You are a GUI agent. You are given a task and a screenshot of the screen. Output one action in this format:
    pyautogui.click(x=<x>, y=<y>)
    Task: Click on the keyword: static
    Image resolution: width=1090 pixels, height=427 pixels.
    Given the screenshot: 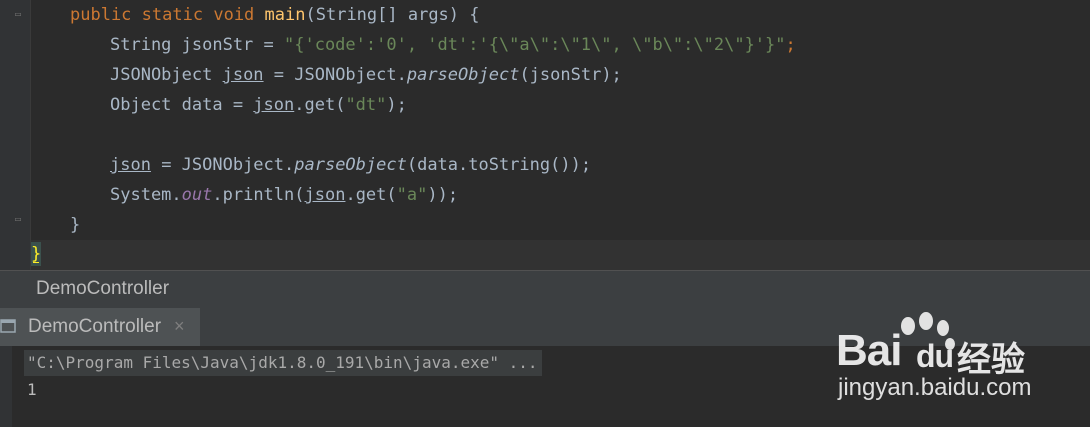 What is the action you would take?
    pyautogui.click(x=172, y=15)
    